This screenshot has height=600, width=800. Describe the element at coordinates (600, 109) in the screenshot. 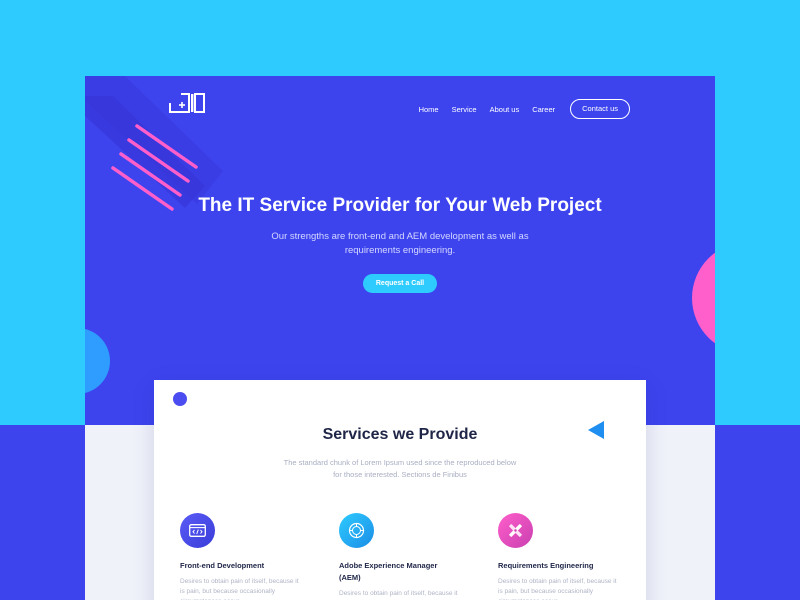

I see `contact-us-button: Contact us` at that location.